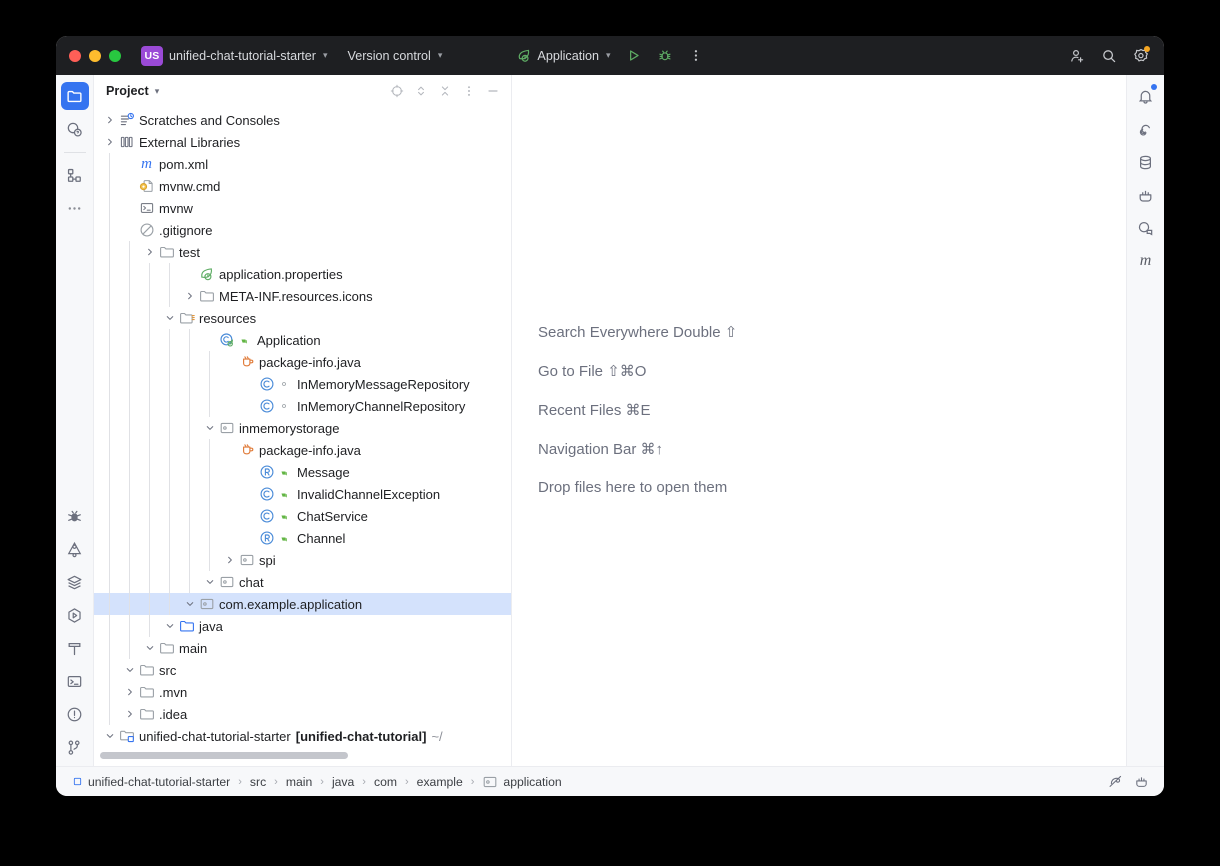  What do you see at coordinates (193, 648) in the screenshot?
I see `tree-row-label: main` at bounding box center [193, 648].